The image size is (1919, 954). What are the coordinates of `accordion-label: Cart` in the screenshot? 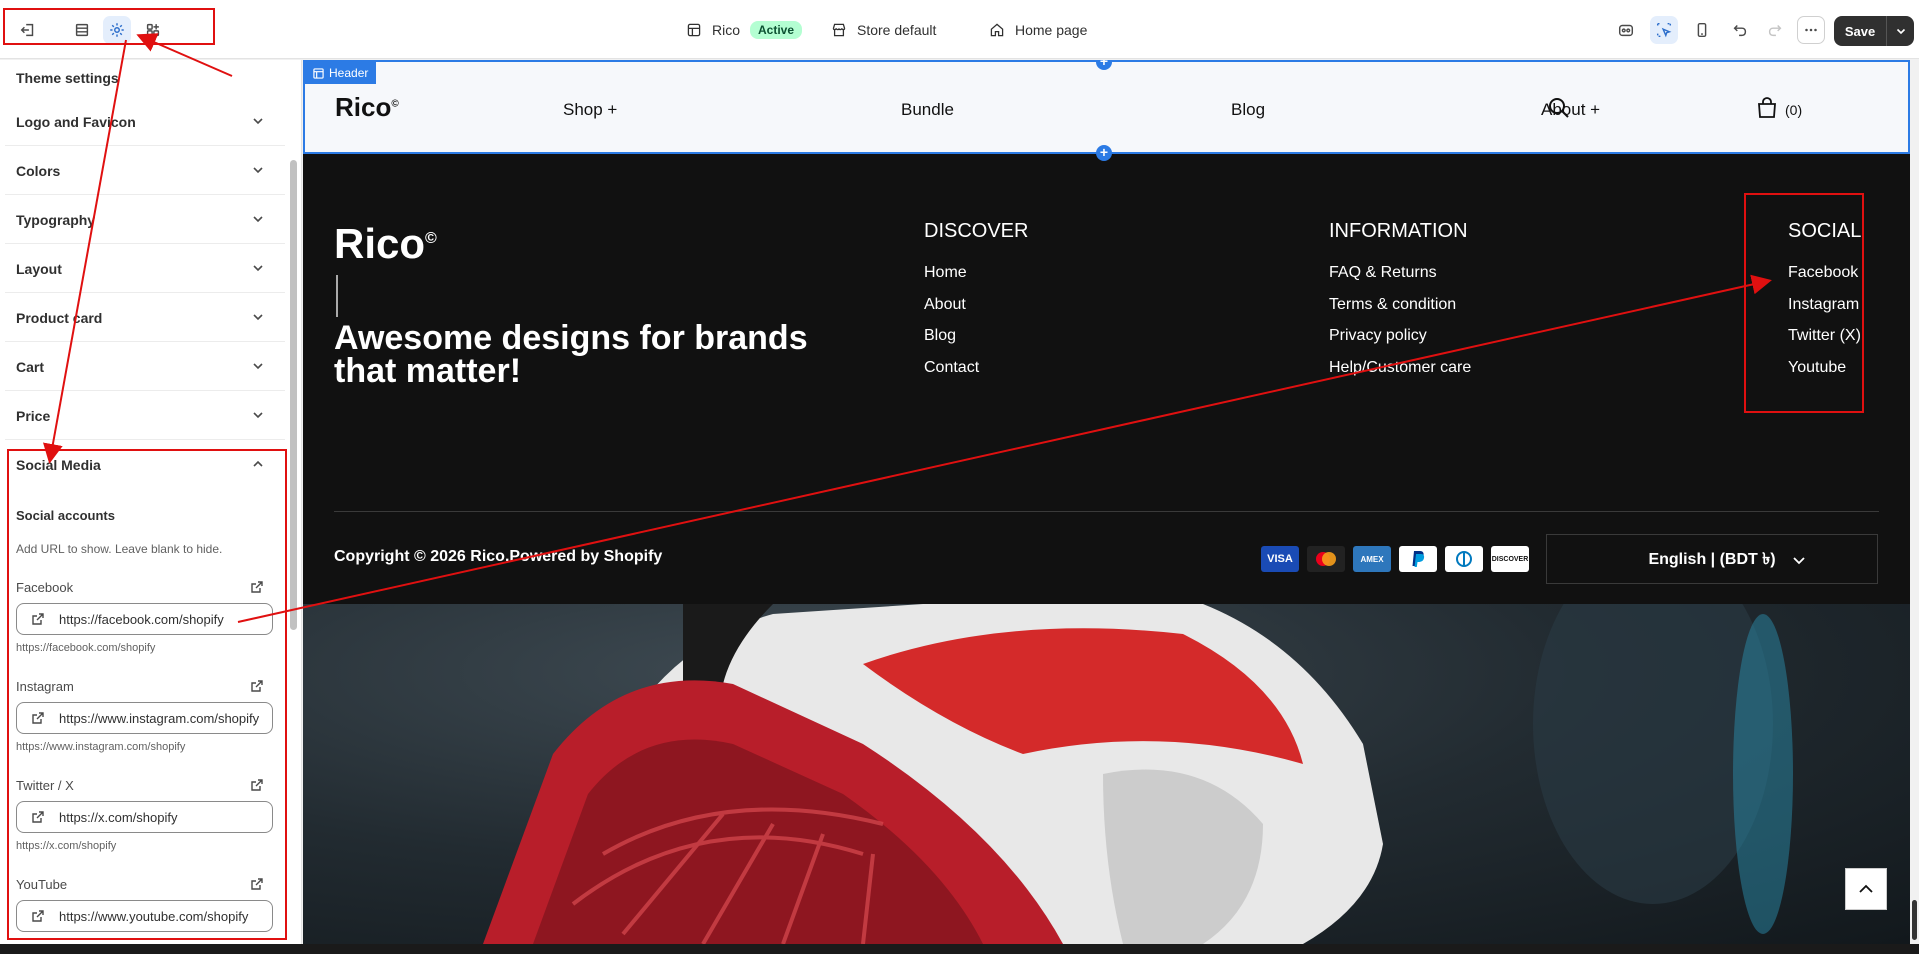 It's located at (30, 366).